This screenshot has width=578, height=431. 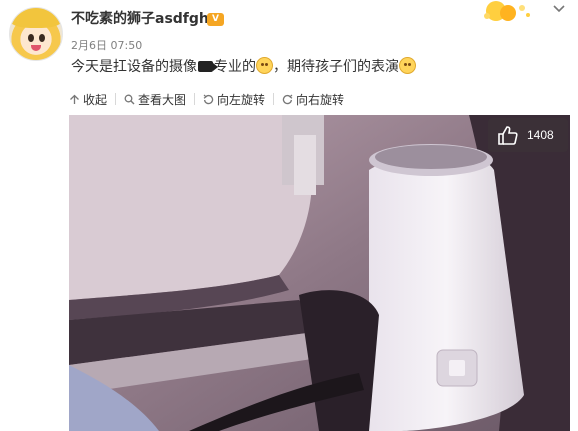 What do you see at coordinates (129, 99) in the screenshot?
I see `search-icon` at bounding box center [129, 99].